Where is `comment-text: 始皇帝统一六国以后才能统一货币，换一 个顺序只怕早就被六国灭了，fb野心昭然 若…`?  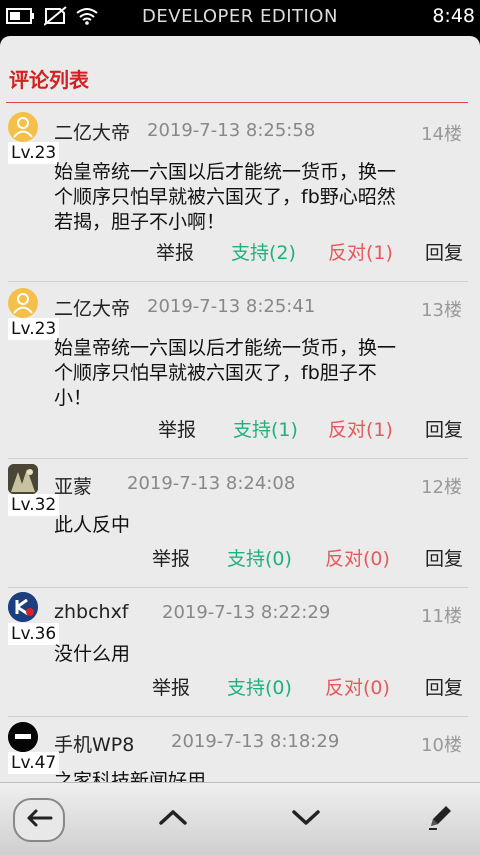
comment-text: 始皇帝统一六国以后才能统一货币，换一 个顺序只怕早就被六国灭了，fb野心昭然 若… is located at coordinates (254, 197).